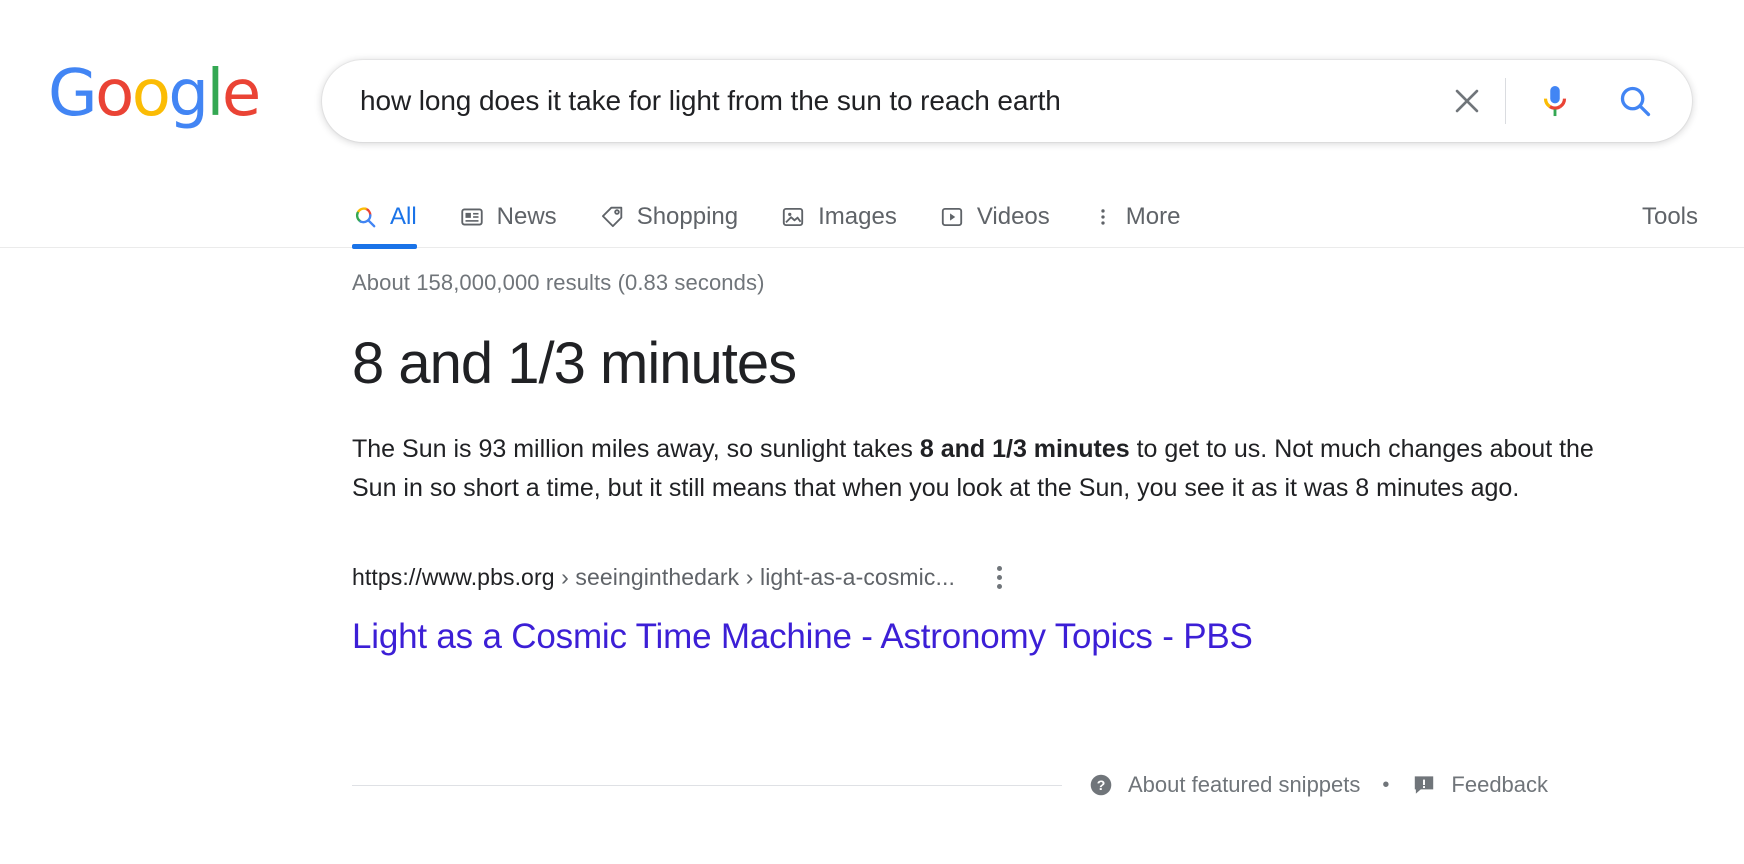 The width and height of the screenshot is (1744, 864). I want to click on search-bar-actions, so click(1551, 101).